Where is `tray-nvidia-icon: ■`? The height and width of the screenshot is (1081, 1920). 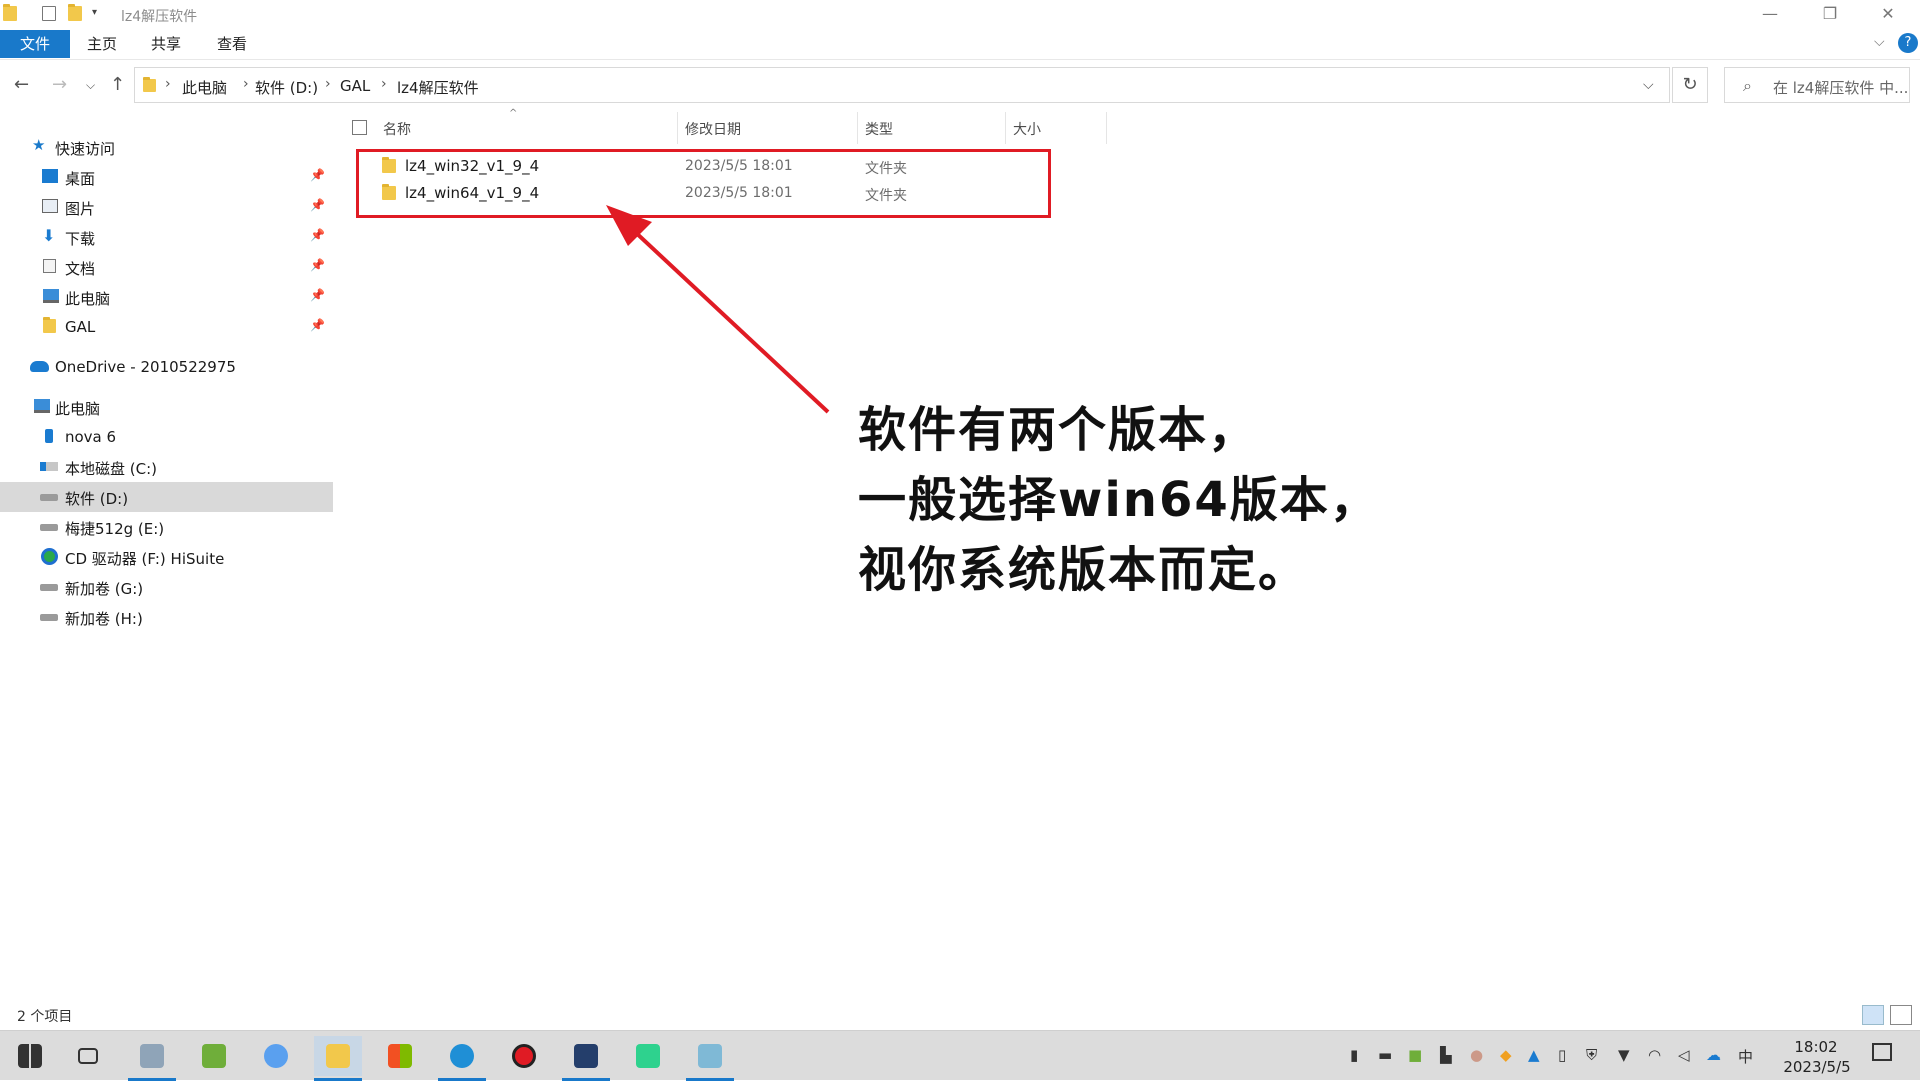
tray-nvidia-icon: ■ is located at coordinates (1415, 1055).